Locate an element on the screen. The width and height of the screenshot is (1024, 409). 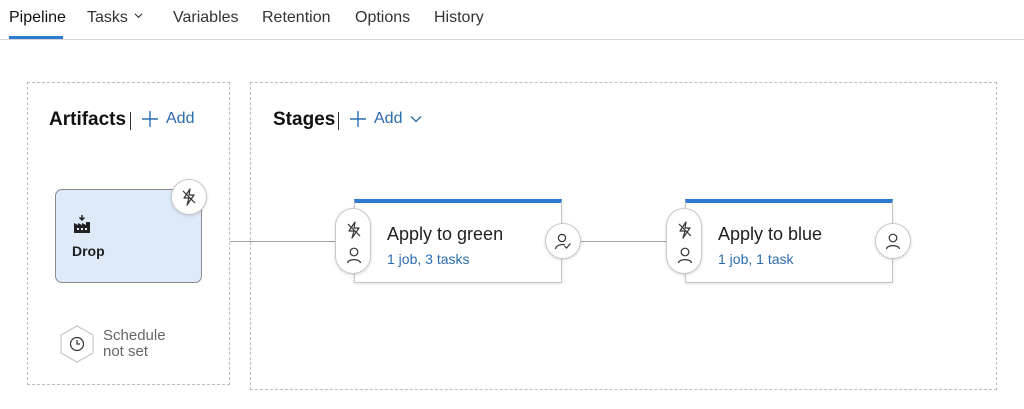
tab-tasks: Tasks is located at coordinates (115, 18).